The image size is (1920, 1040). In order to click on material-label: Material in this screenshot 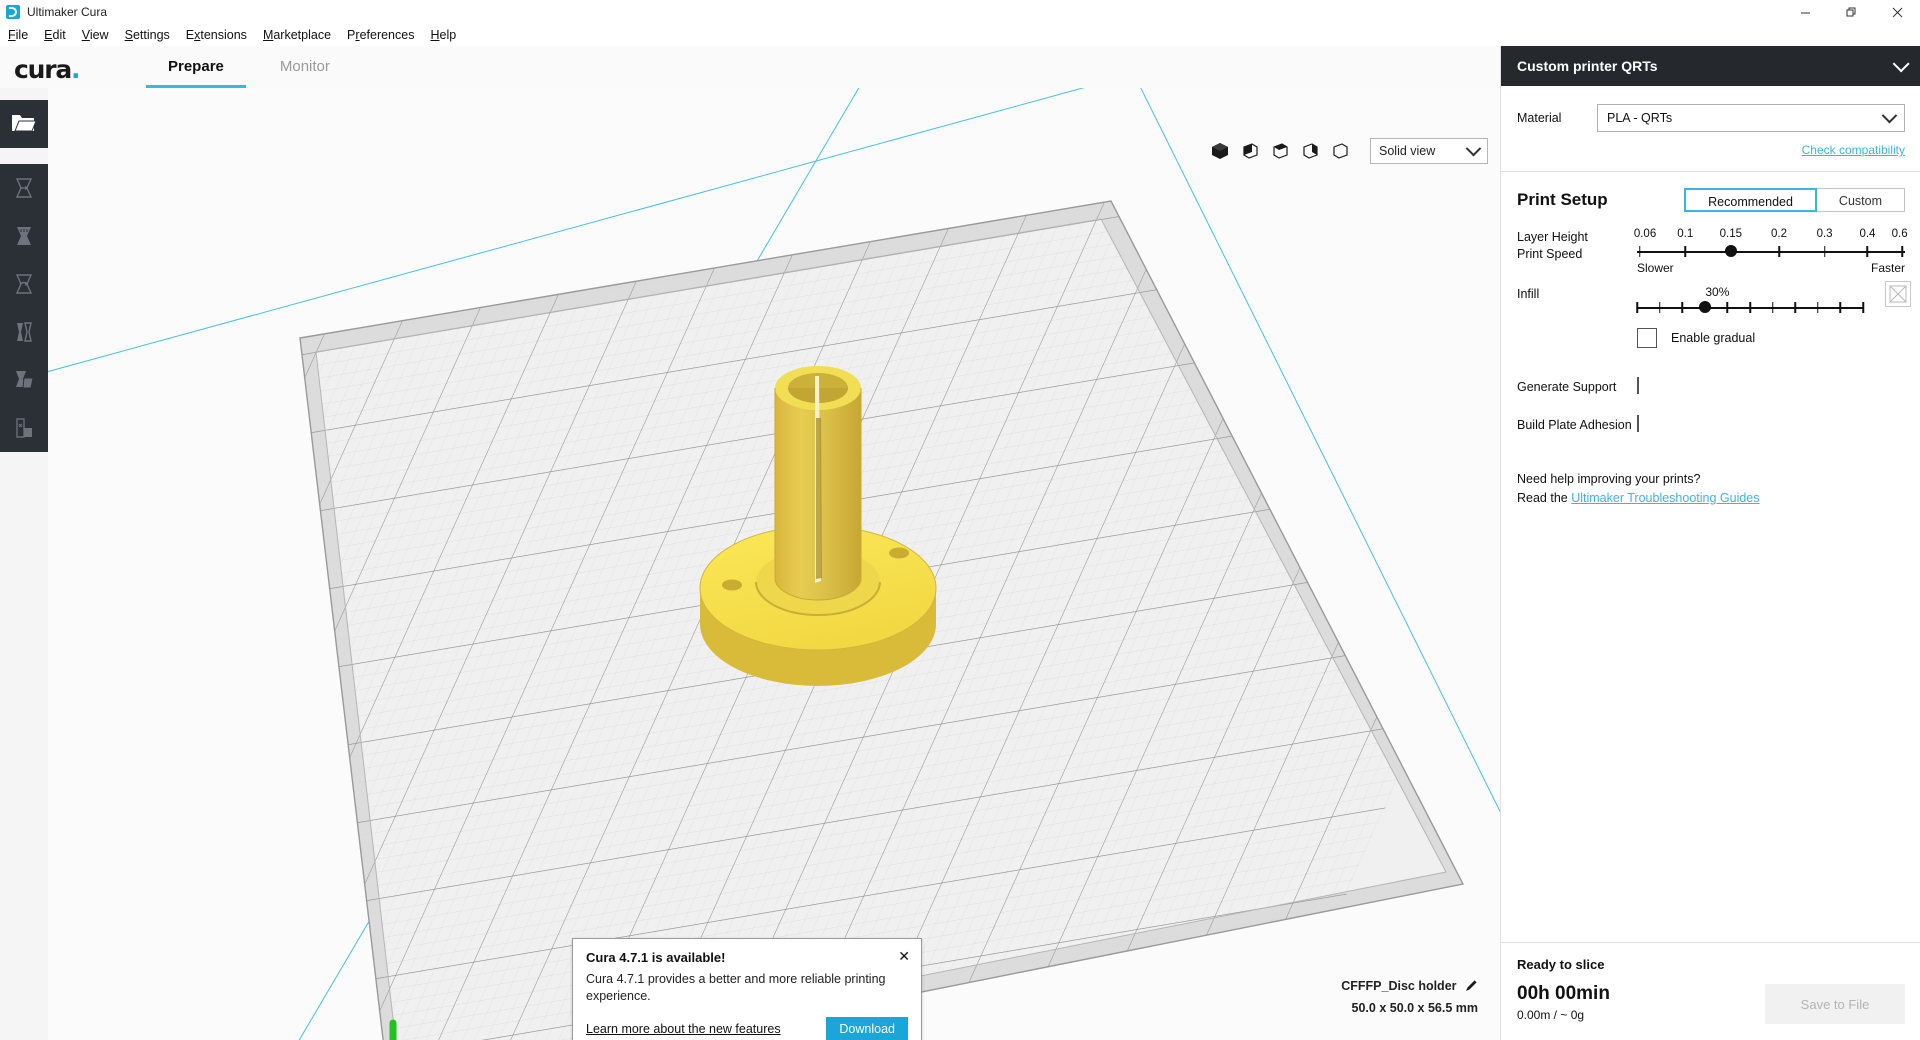, I will do `click(1539, 118)`.